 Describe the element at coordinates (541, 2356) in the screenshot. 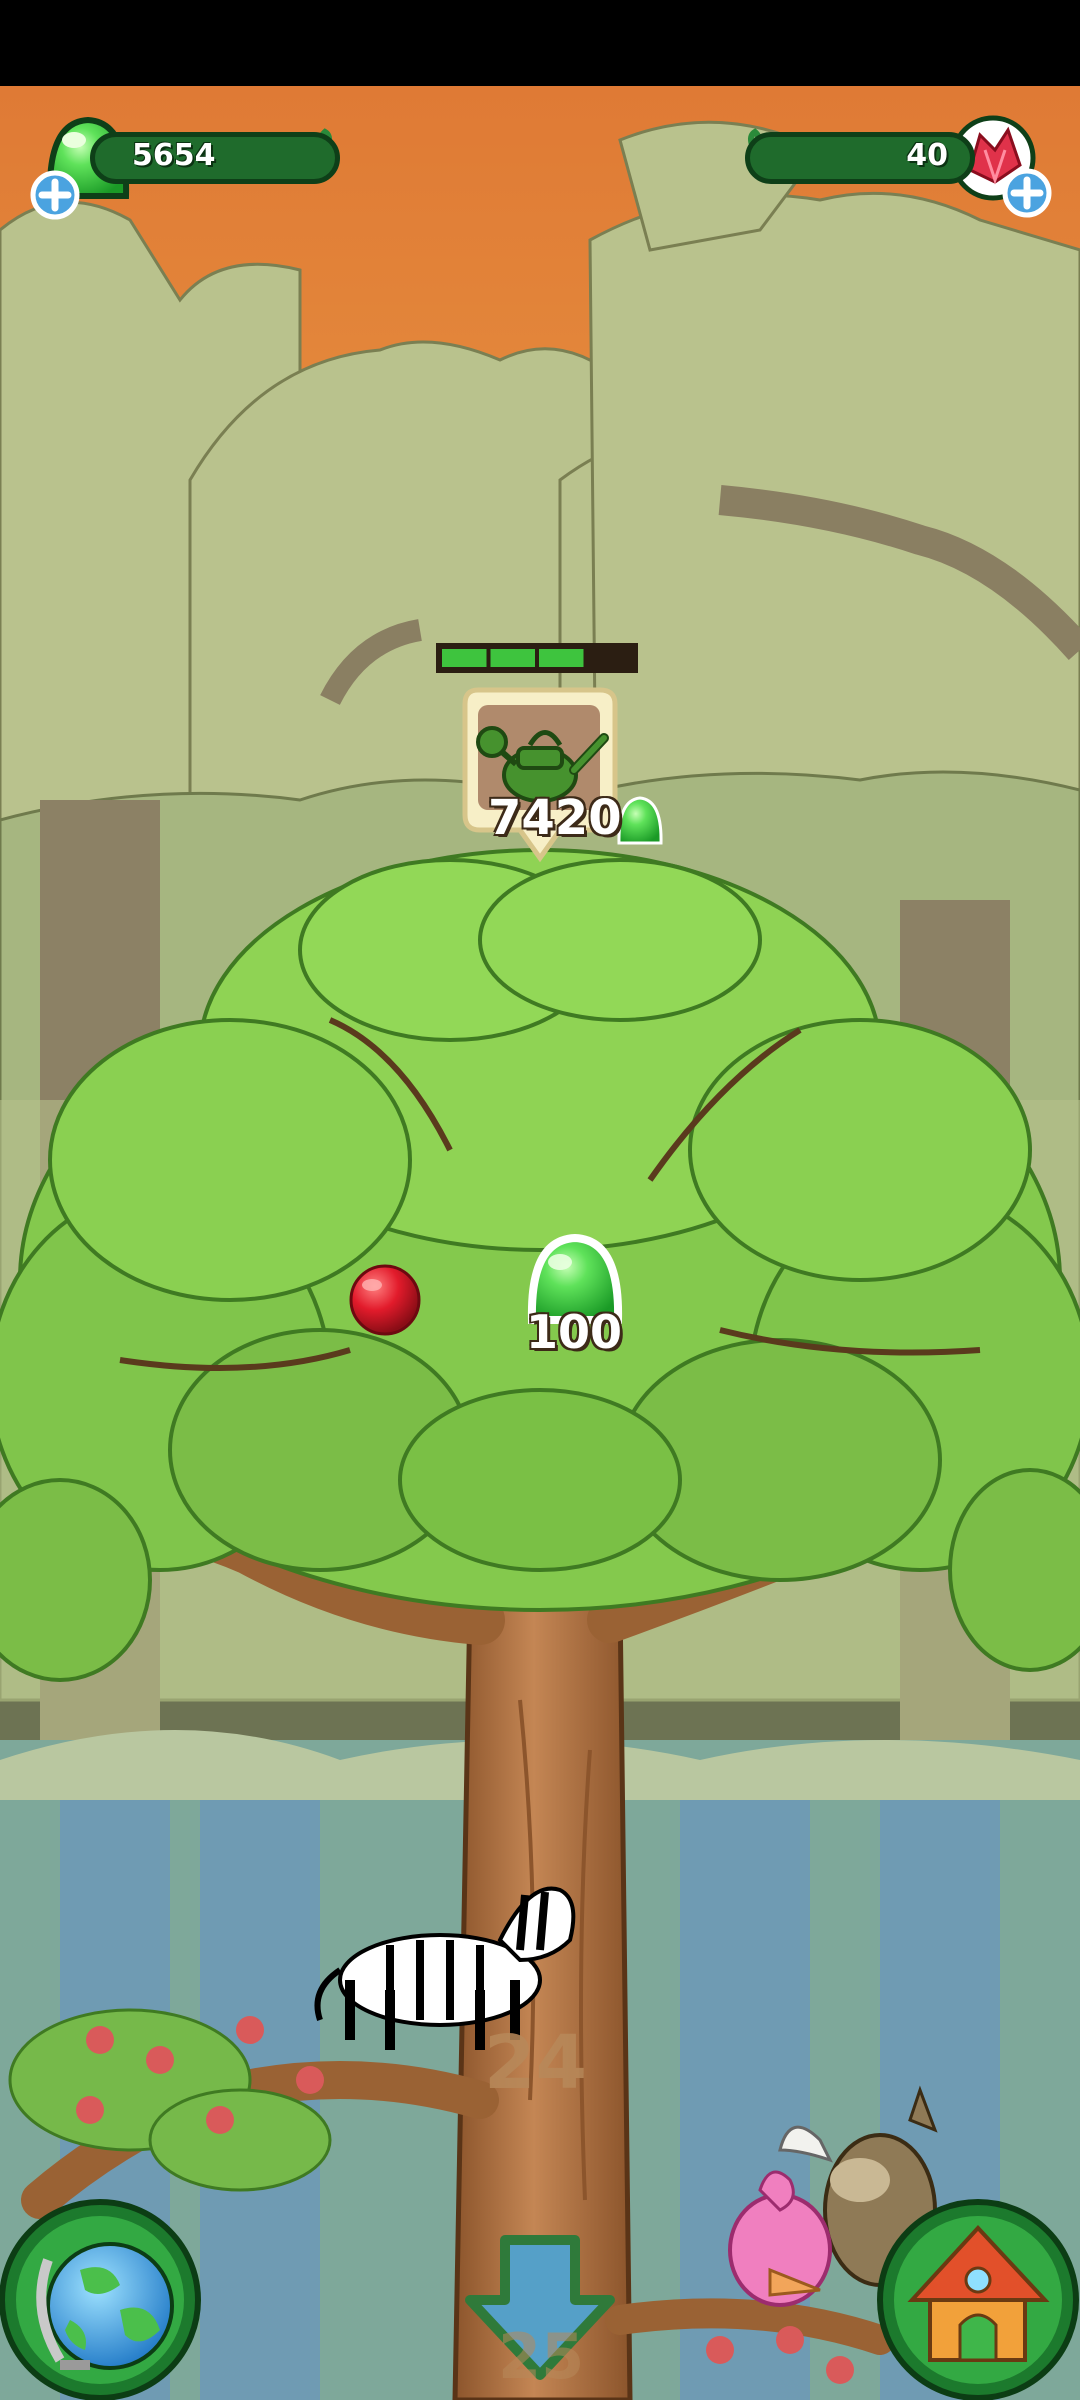

I see `next-branch-level-number: 25` at that location.